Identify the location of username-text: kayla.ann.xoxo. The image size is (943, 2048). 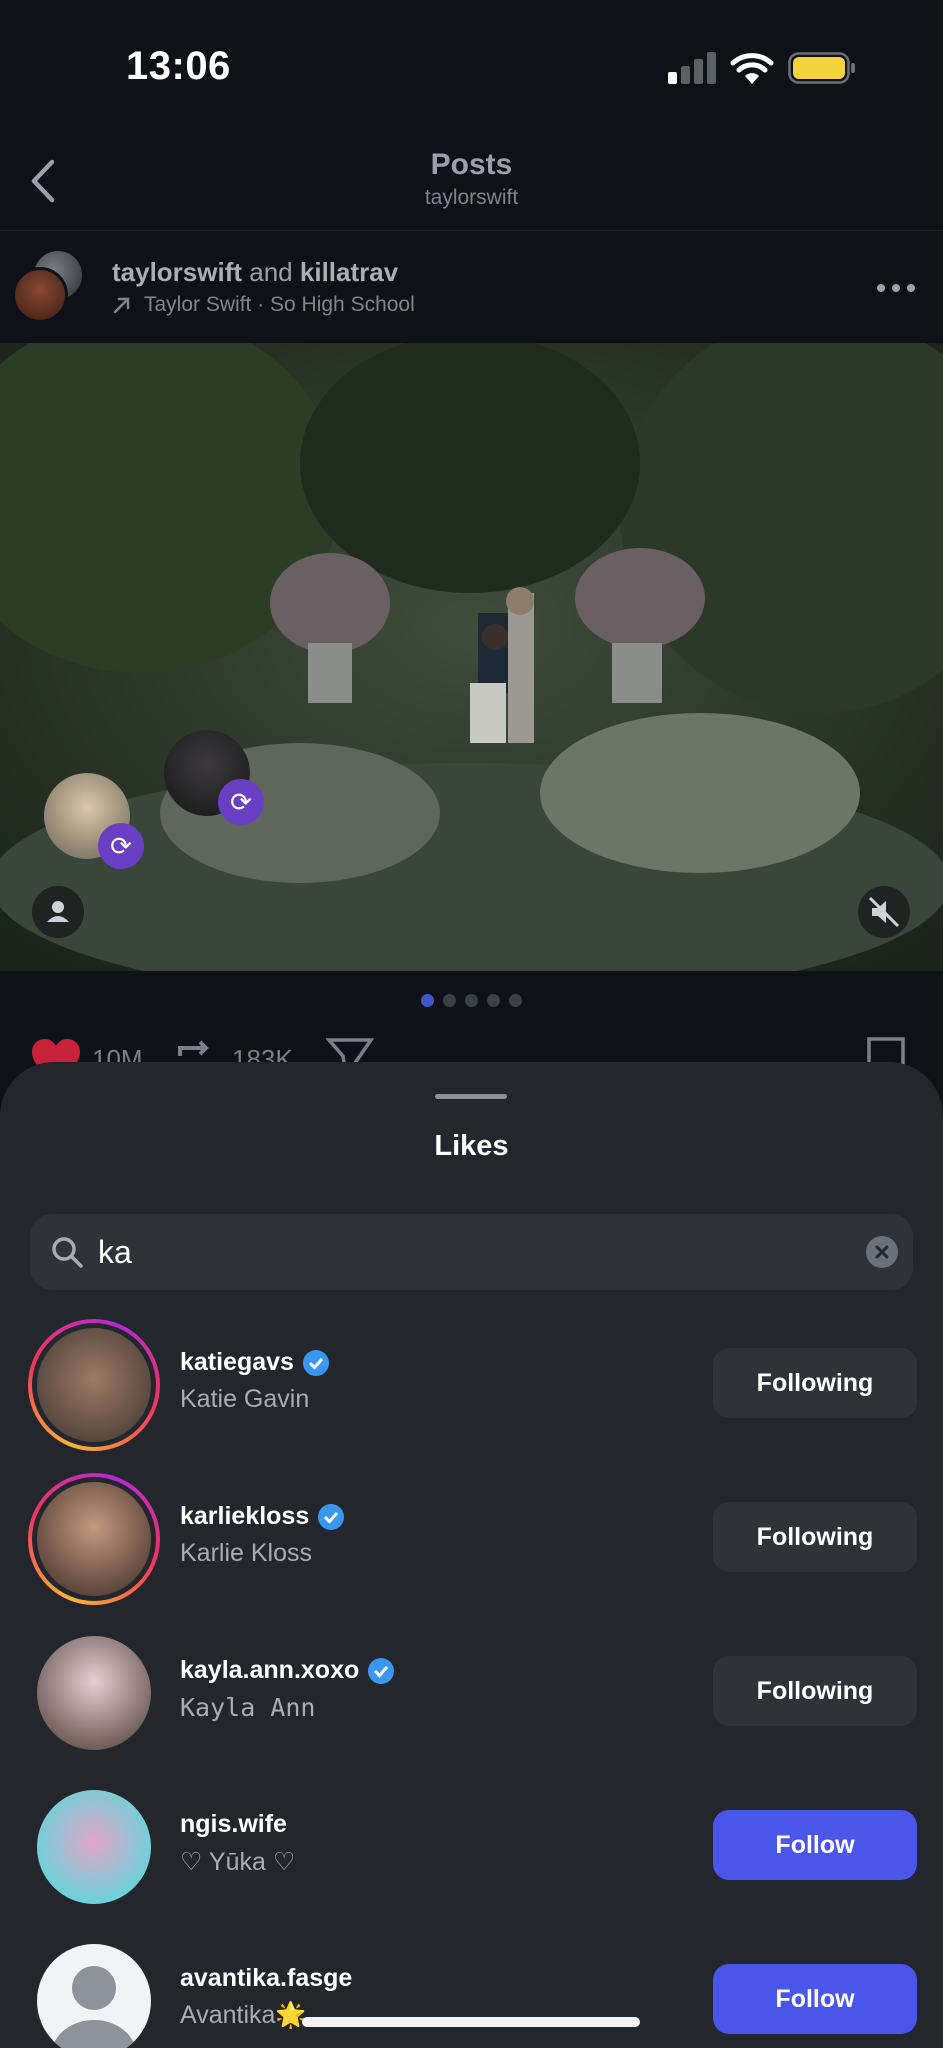
(270, 1670).